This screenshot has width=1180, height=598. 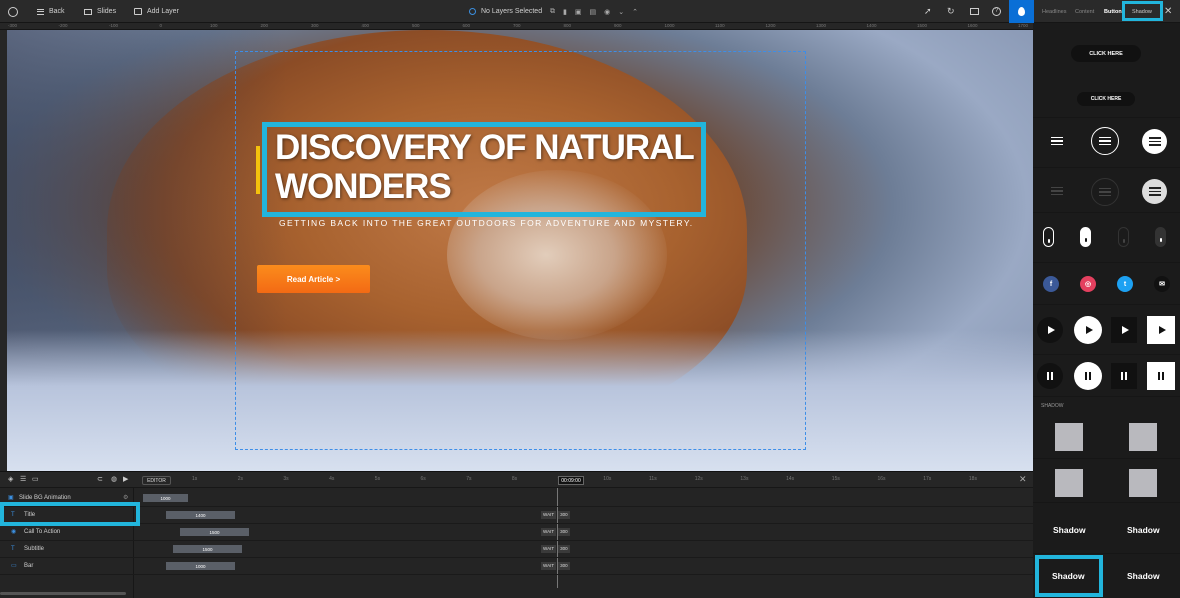 What do you see at coordinates (200, 515) in the screenshot?
I see `animation-bar: 1400` at bounding box center [200, 515].